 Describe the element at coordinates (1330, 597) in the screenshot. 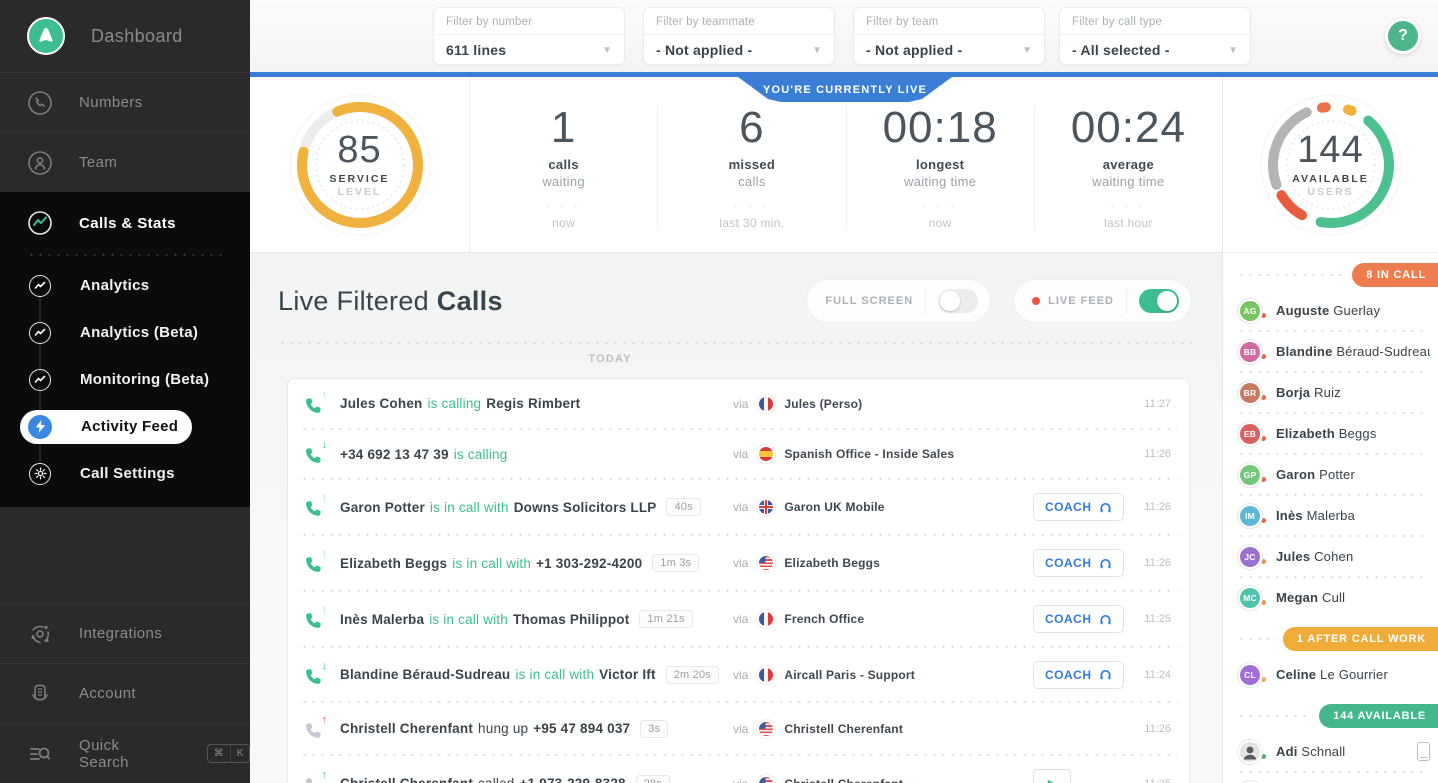

I see `team-member-row: MC Megan Cull` at that location.